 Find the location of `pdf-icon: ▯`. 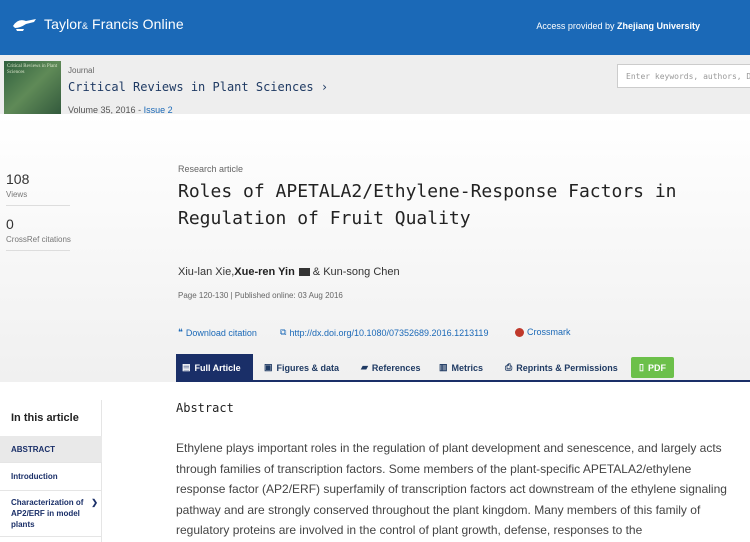

pdf-icon: ▯ is located at coordinates (641, 367).